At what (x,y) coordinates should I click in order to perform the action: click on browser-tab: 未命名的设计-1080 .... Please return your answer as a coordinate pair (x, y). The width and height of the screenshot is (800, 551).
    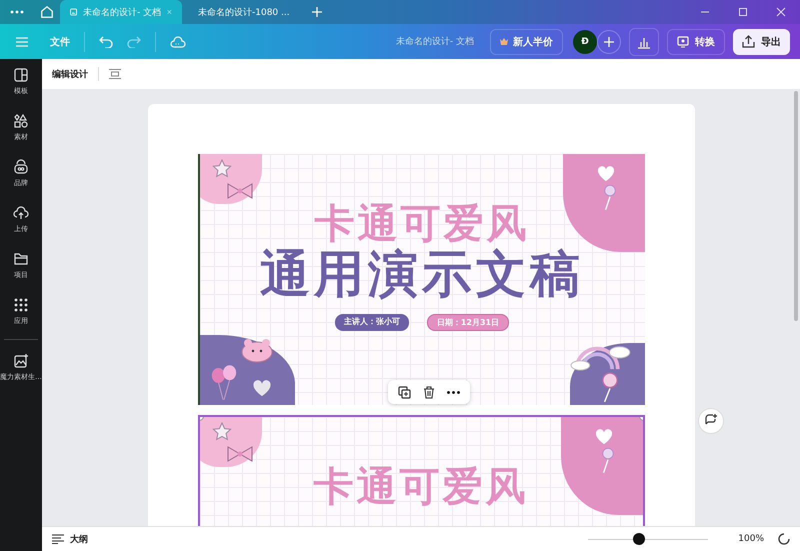
    Looking at the image, I should click on (243, 12).